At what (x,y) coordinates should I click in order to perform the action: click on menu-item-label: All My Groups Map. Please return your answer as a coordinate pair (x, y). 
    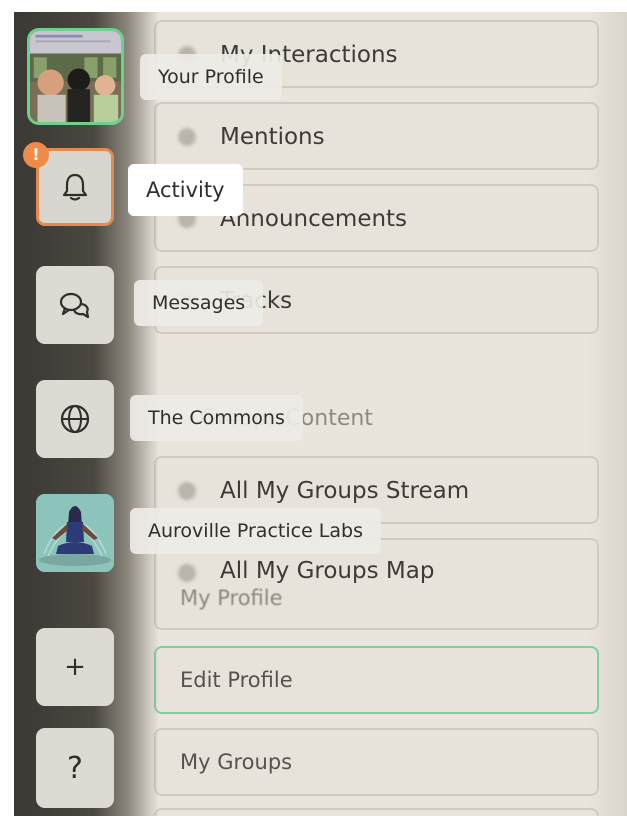
    Looking at the image, I should click on (327, 571).